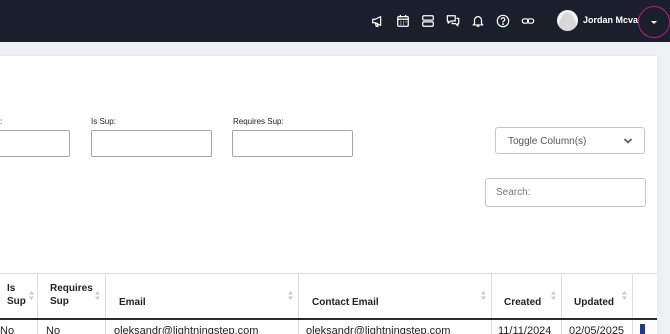 This screenshot has width=670, height=334. I want to click on chevron-down-icon, so click(628, 141).